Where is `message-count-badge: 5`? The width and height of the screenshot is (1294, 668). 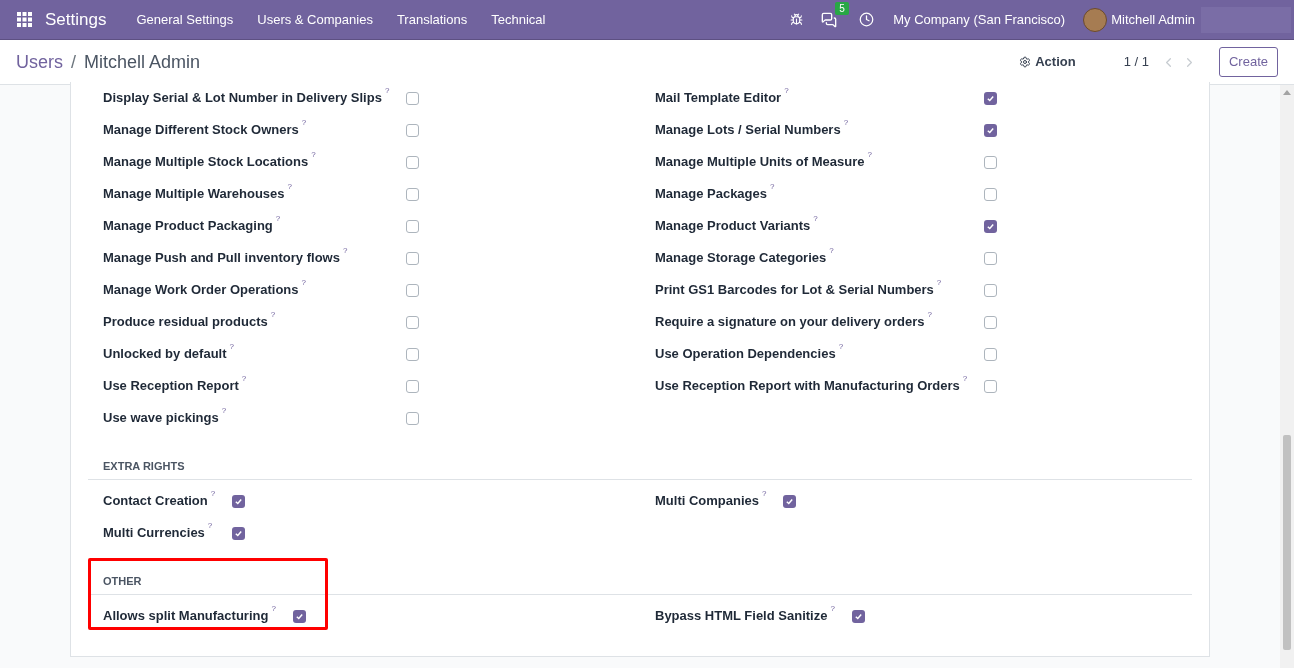
message-count-badge: 5 is located at coordinates (842, 8).